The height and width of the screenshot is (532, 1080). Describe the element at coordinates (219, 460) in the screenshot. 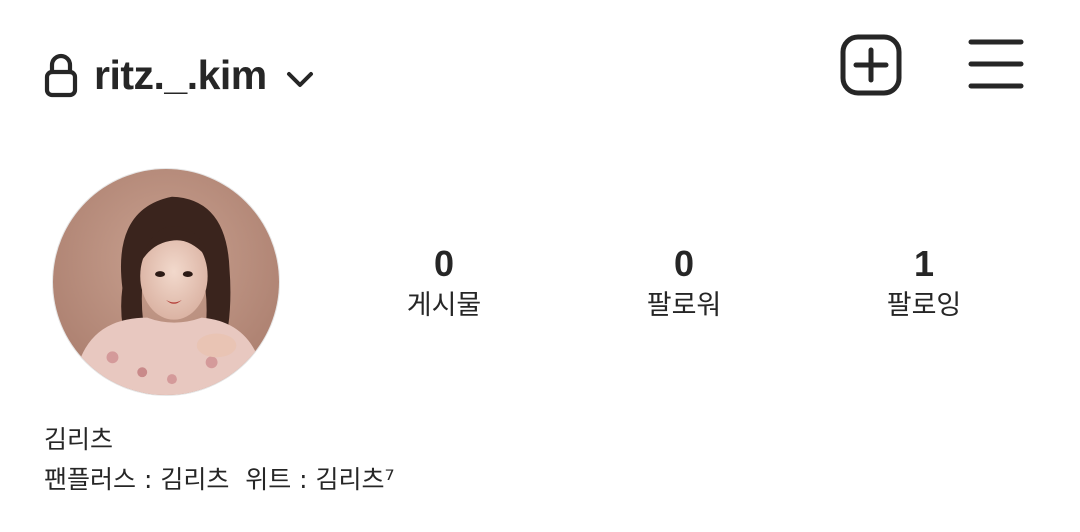

I see `profile-bio: 김리츠 팬플러스 : 김리츠 위트 : 김리츠⁷` at that location.